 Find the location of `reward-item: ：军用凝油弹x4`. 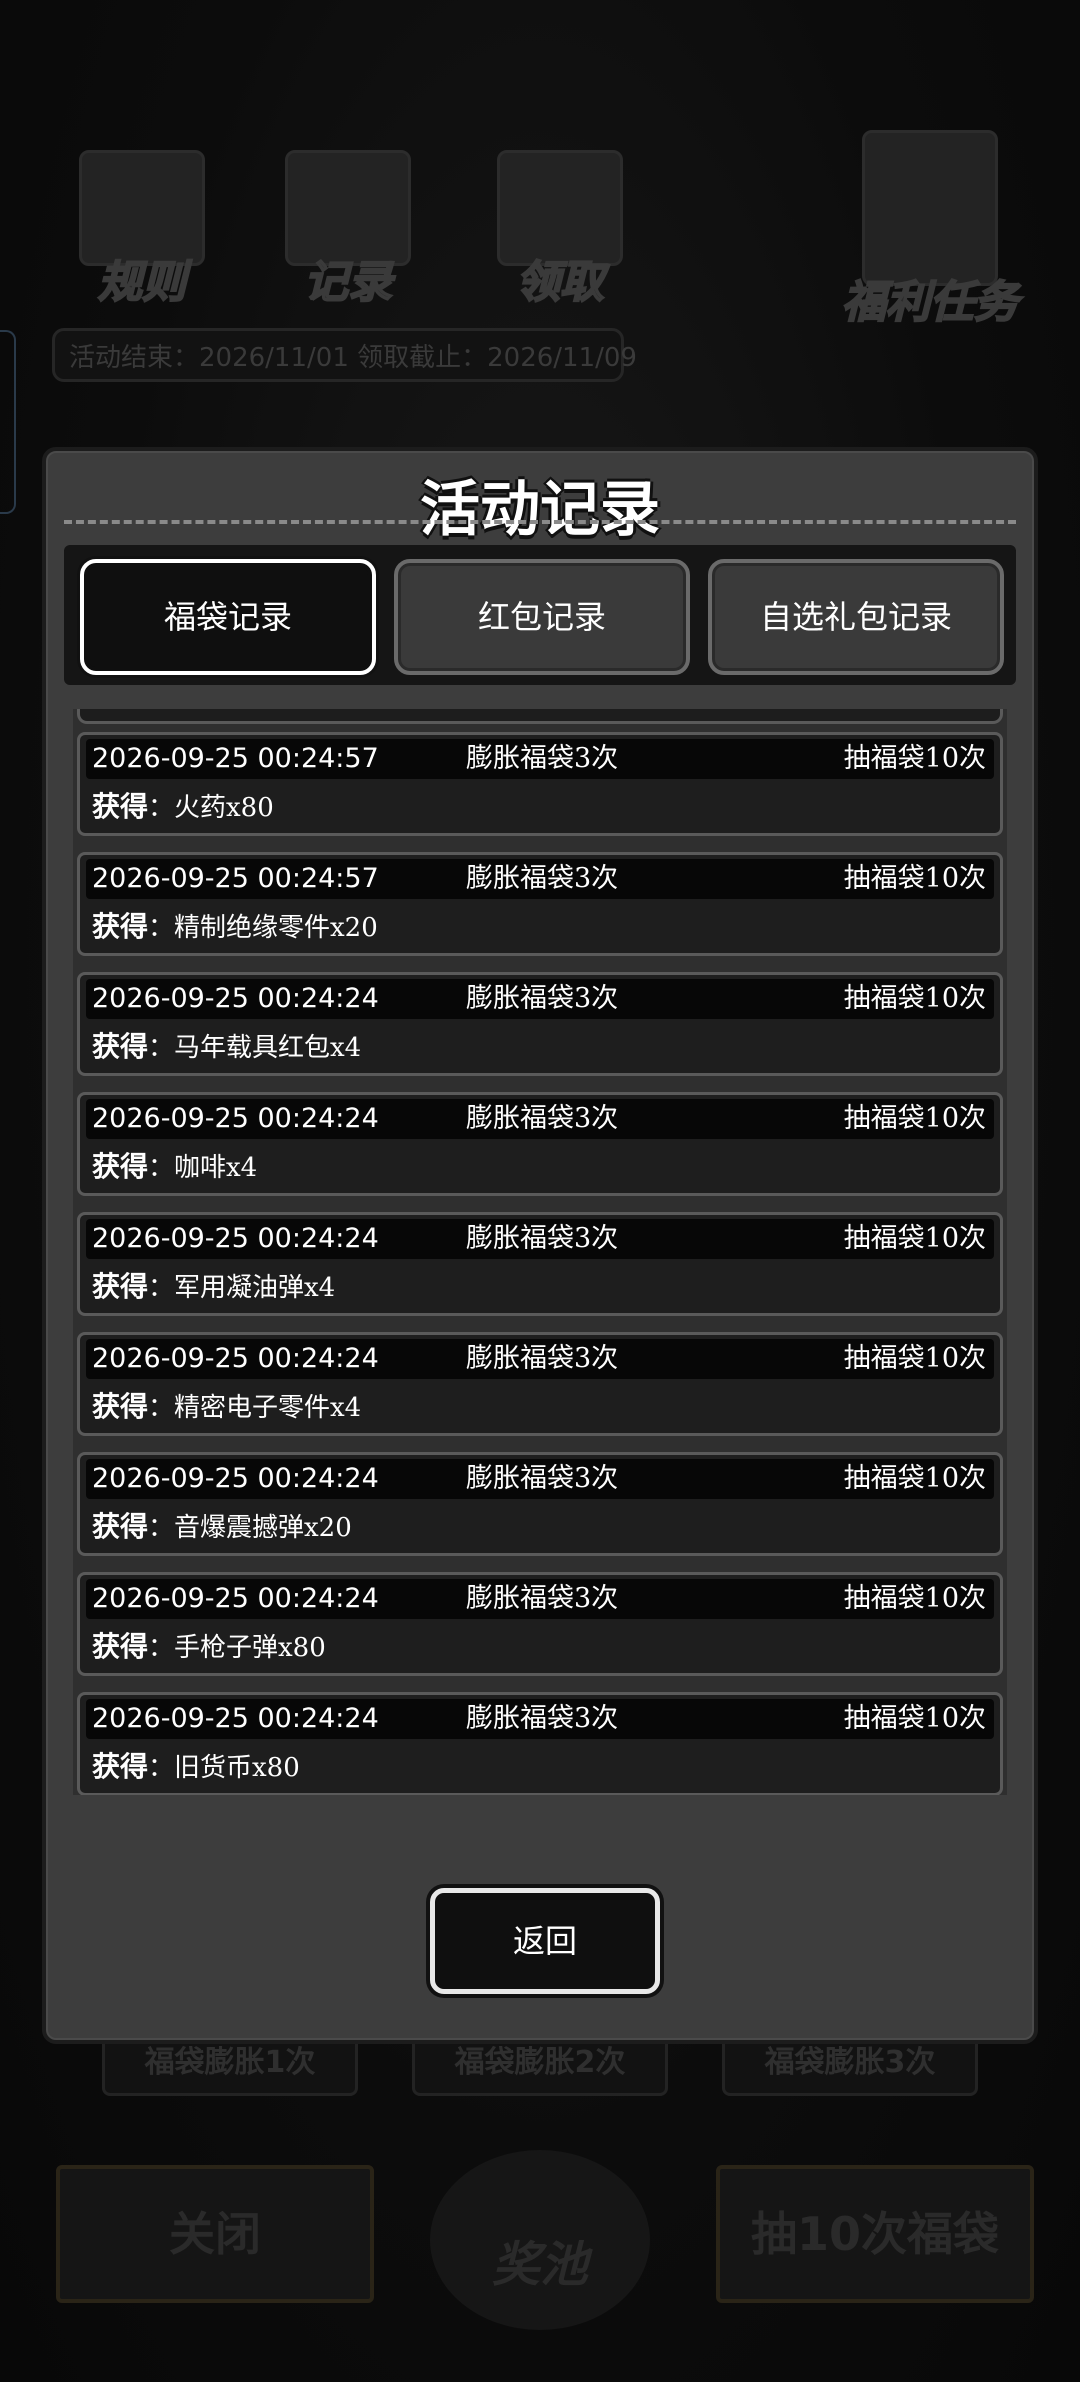

reward-item: ：军用凝油弹x4 is located at coordinates (242, 1288).